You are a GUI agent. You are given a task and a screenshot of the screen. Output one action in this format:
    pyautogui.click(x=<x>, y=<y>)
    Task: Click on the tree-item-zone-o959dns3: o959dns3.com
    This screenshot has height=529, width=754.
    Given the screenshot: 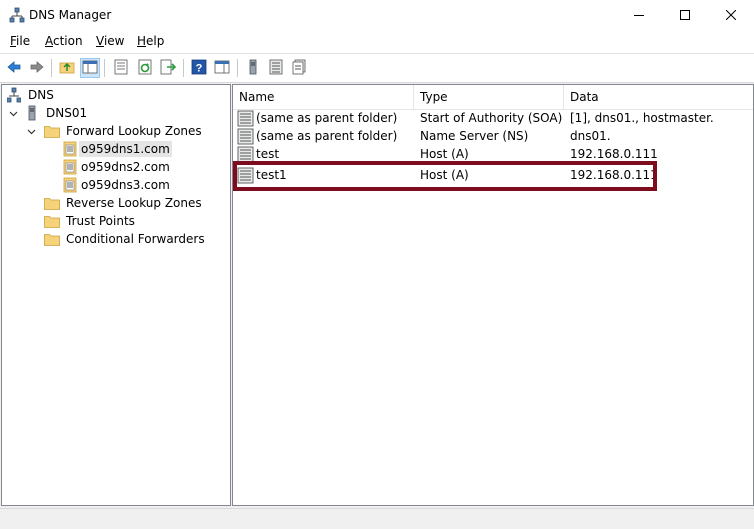 What is the action you would take?
    pyautogui.click(x=117, y=185)
    